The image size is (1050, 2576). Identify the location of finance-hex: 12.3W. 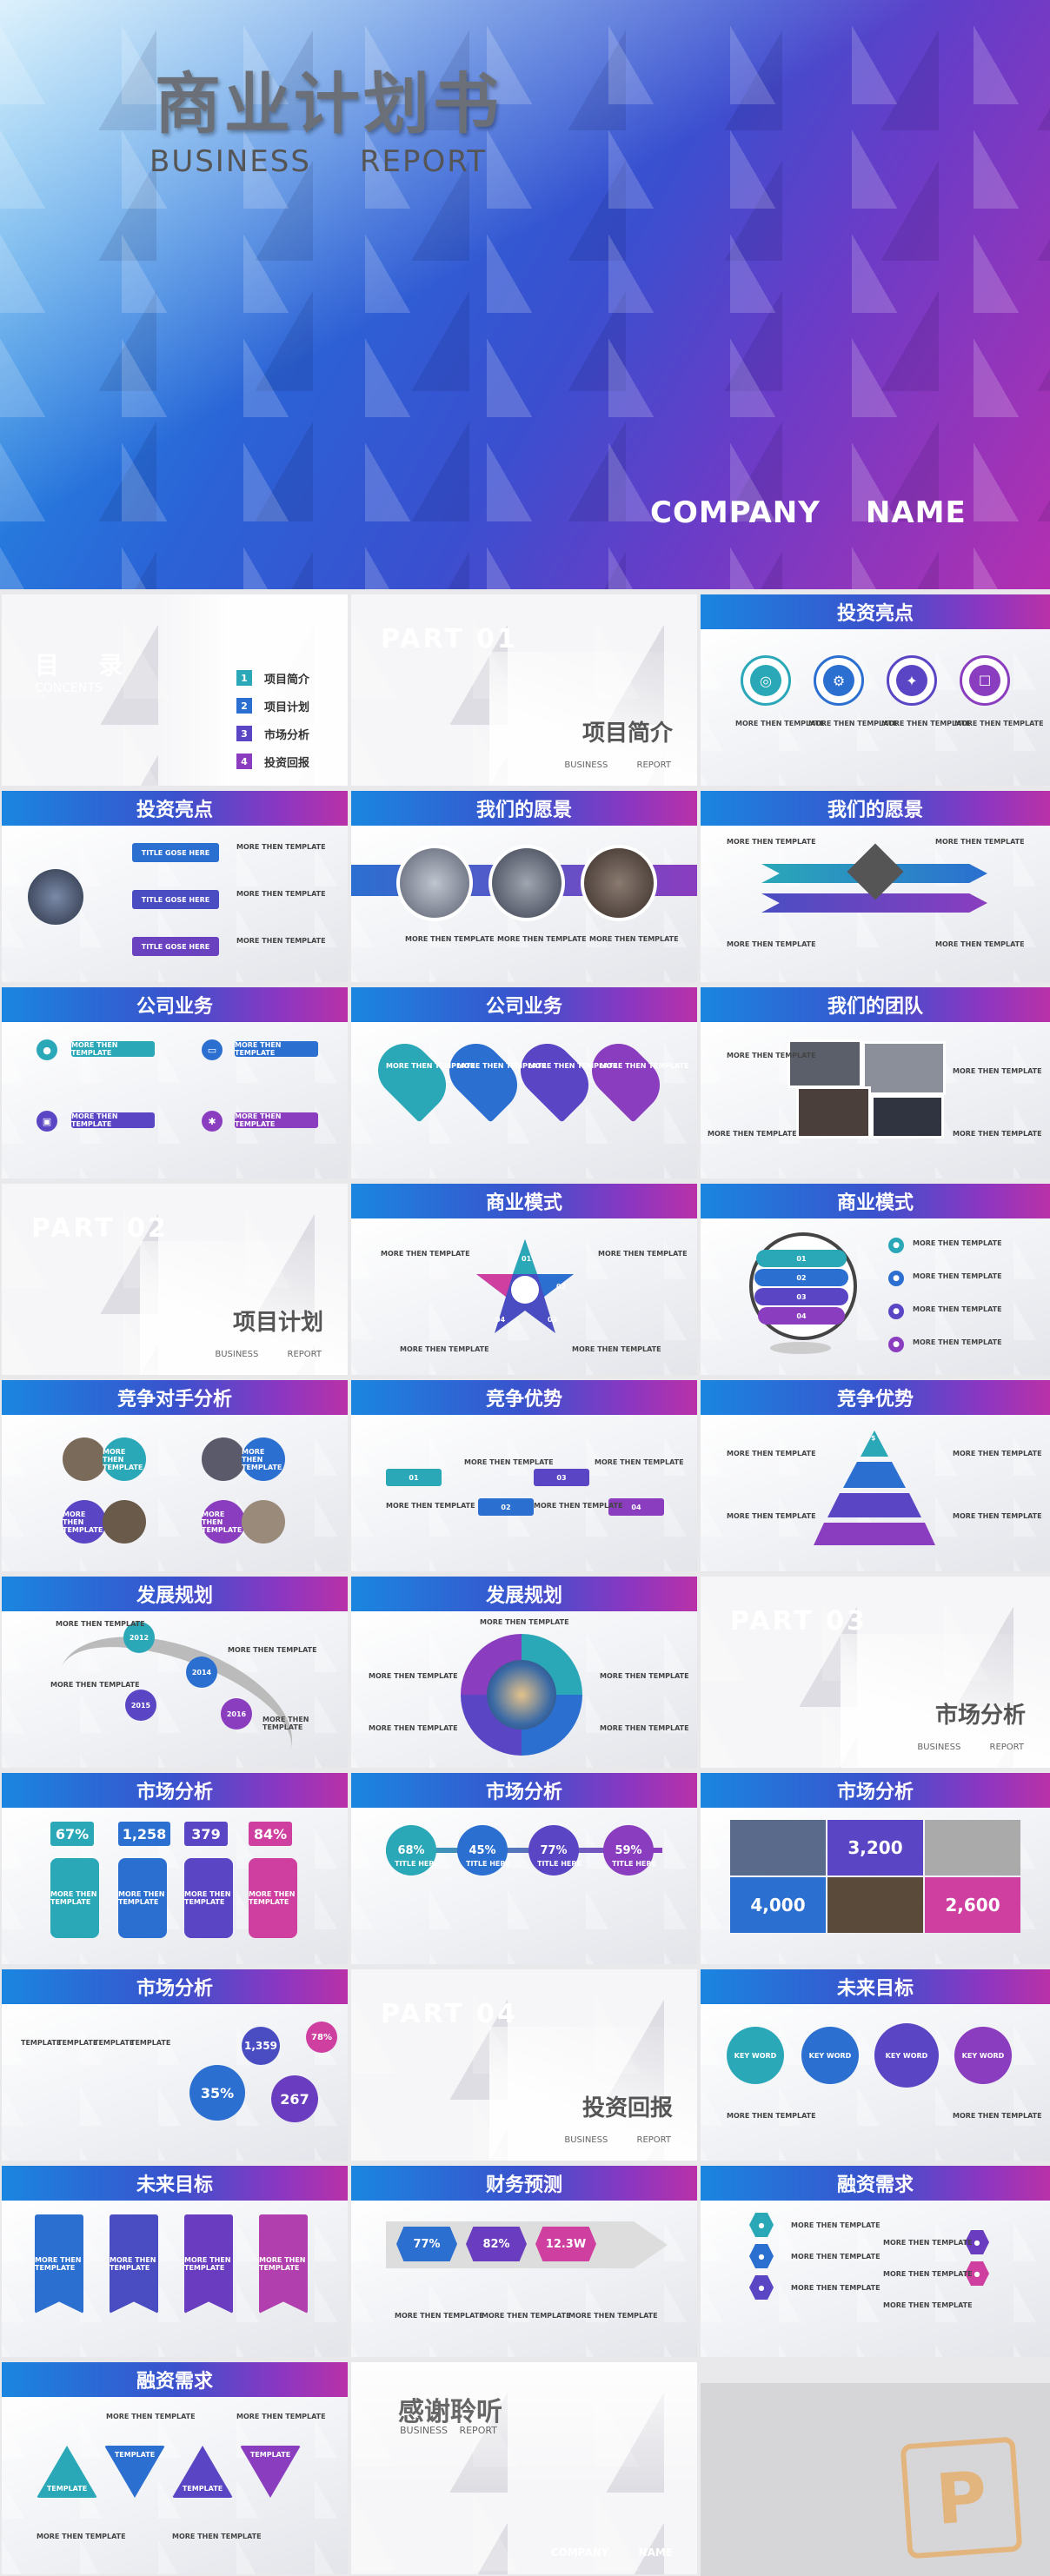
(565, 2244).